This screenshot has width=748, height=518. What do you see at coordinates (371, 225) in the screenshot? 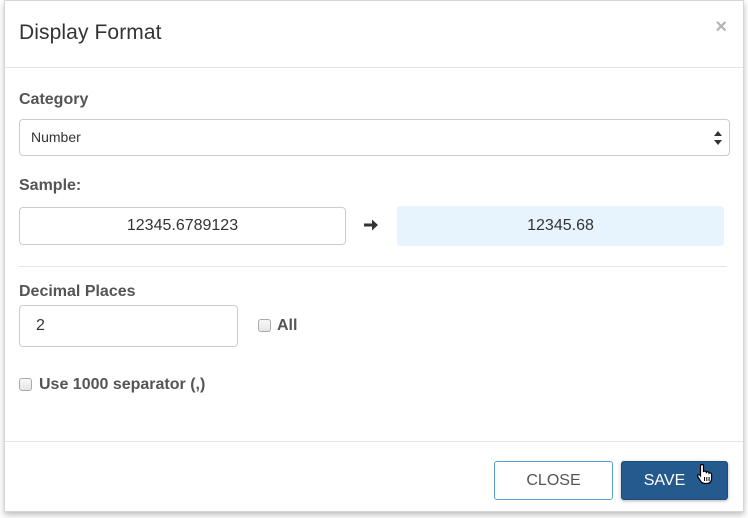
I see `arrow-right-icon` at bounding box center [371, 225].